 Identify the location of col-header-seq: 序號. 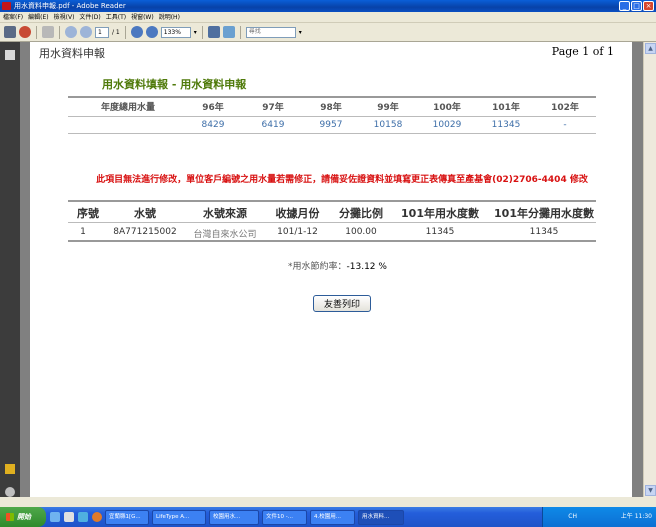
(88, 213).